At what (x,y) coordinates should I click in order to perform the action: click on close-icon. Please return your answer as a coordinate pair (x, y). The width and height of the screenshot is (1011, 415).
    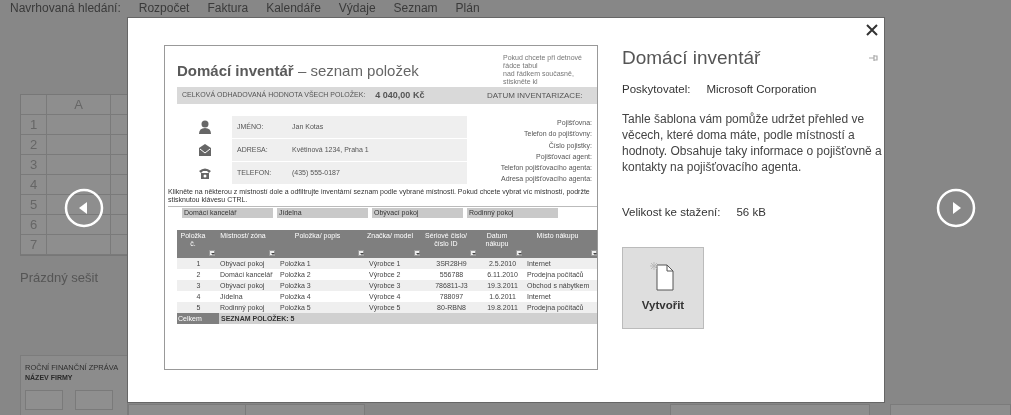
    Looking at the image, I should click on (872, 30).